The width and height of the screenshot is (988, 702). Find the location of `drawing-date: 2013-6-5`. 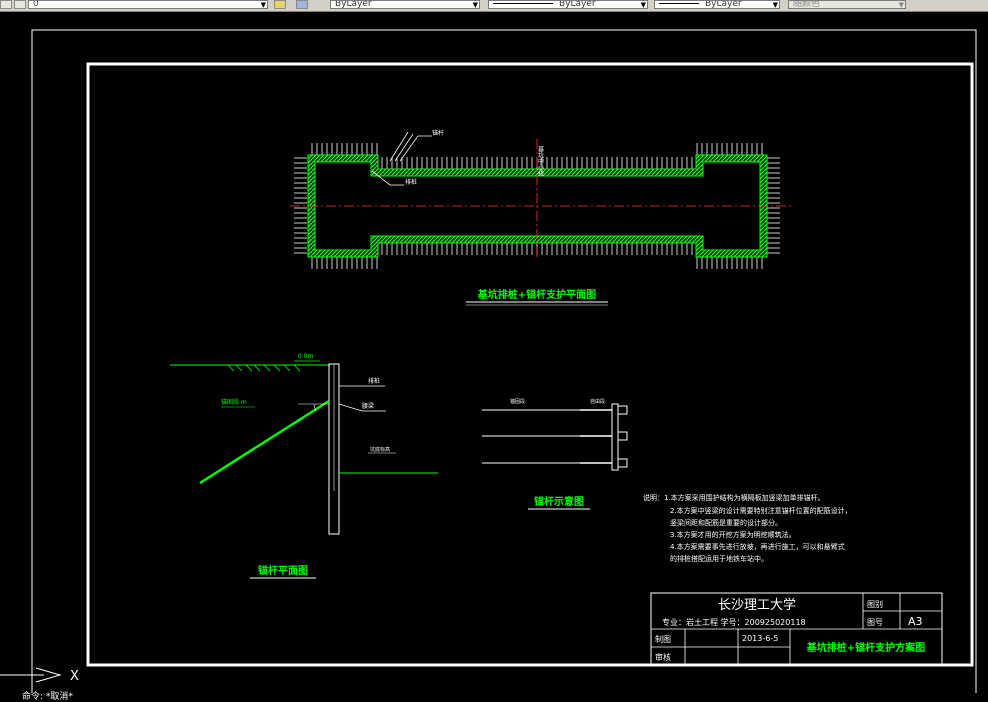

drawing-date: 2013-6-5 is located at coordinates (760, 638).